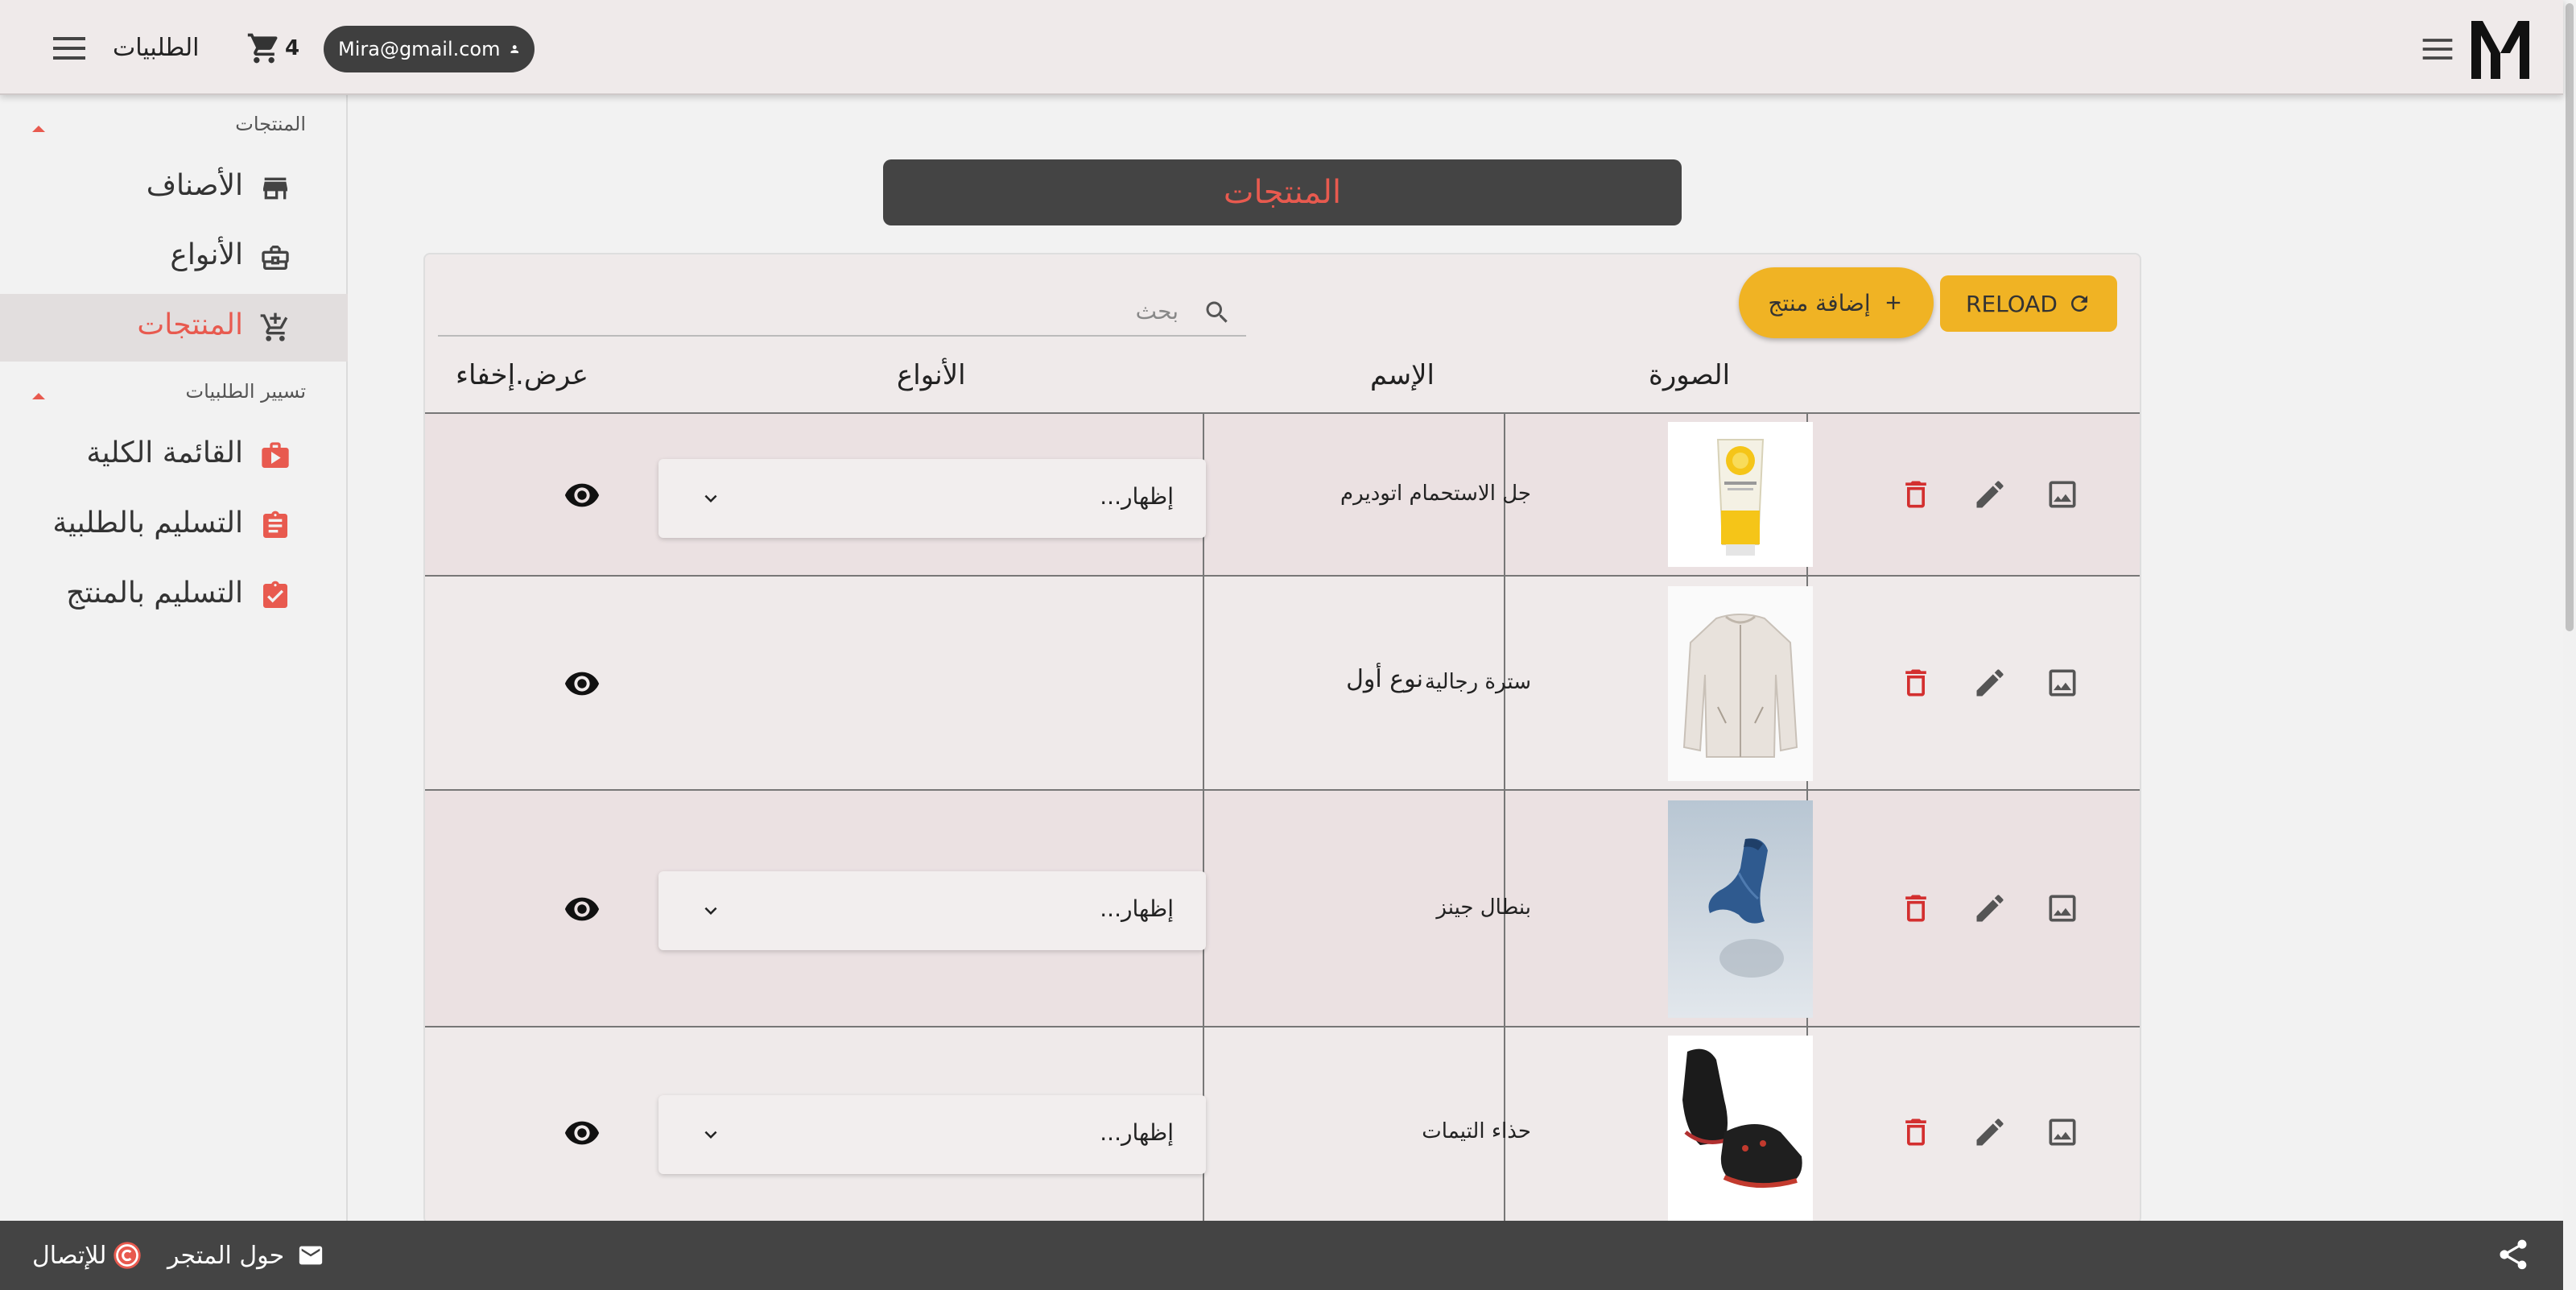  Describe the element at coordinates (1282, 907) in the screenshot. I see `table-row: إظهار... بنطال جينز` at that location.